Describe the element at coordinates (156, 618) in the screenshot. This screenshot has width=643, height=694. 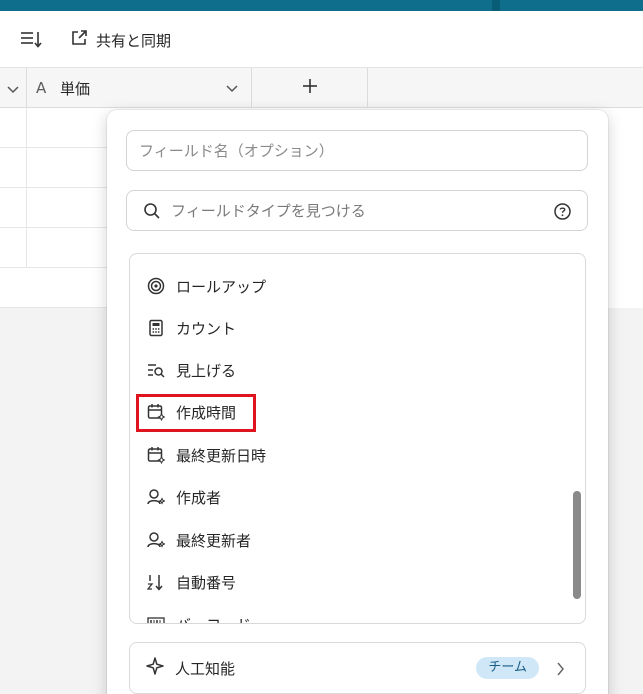
I see `barcode-icon` at that location.